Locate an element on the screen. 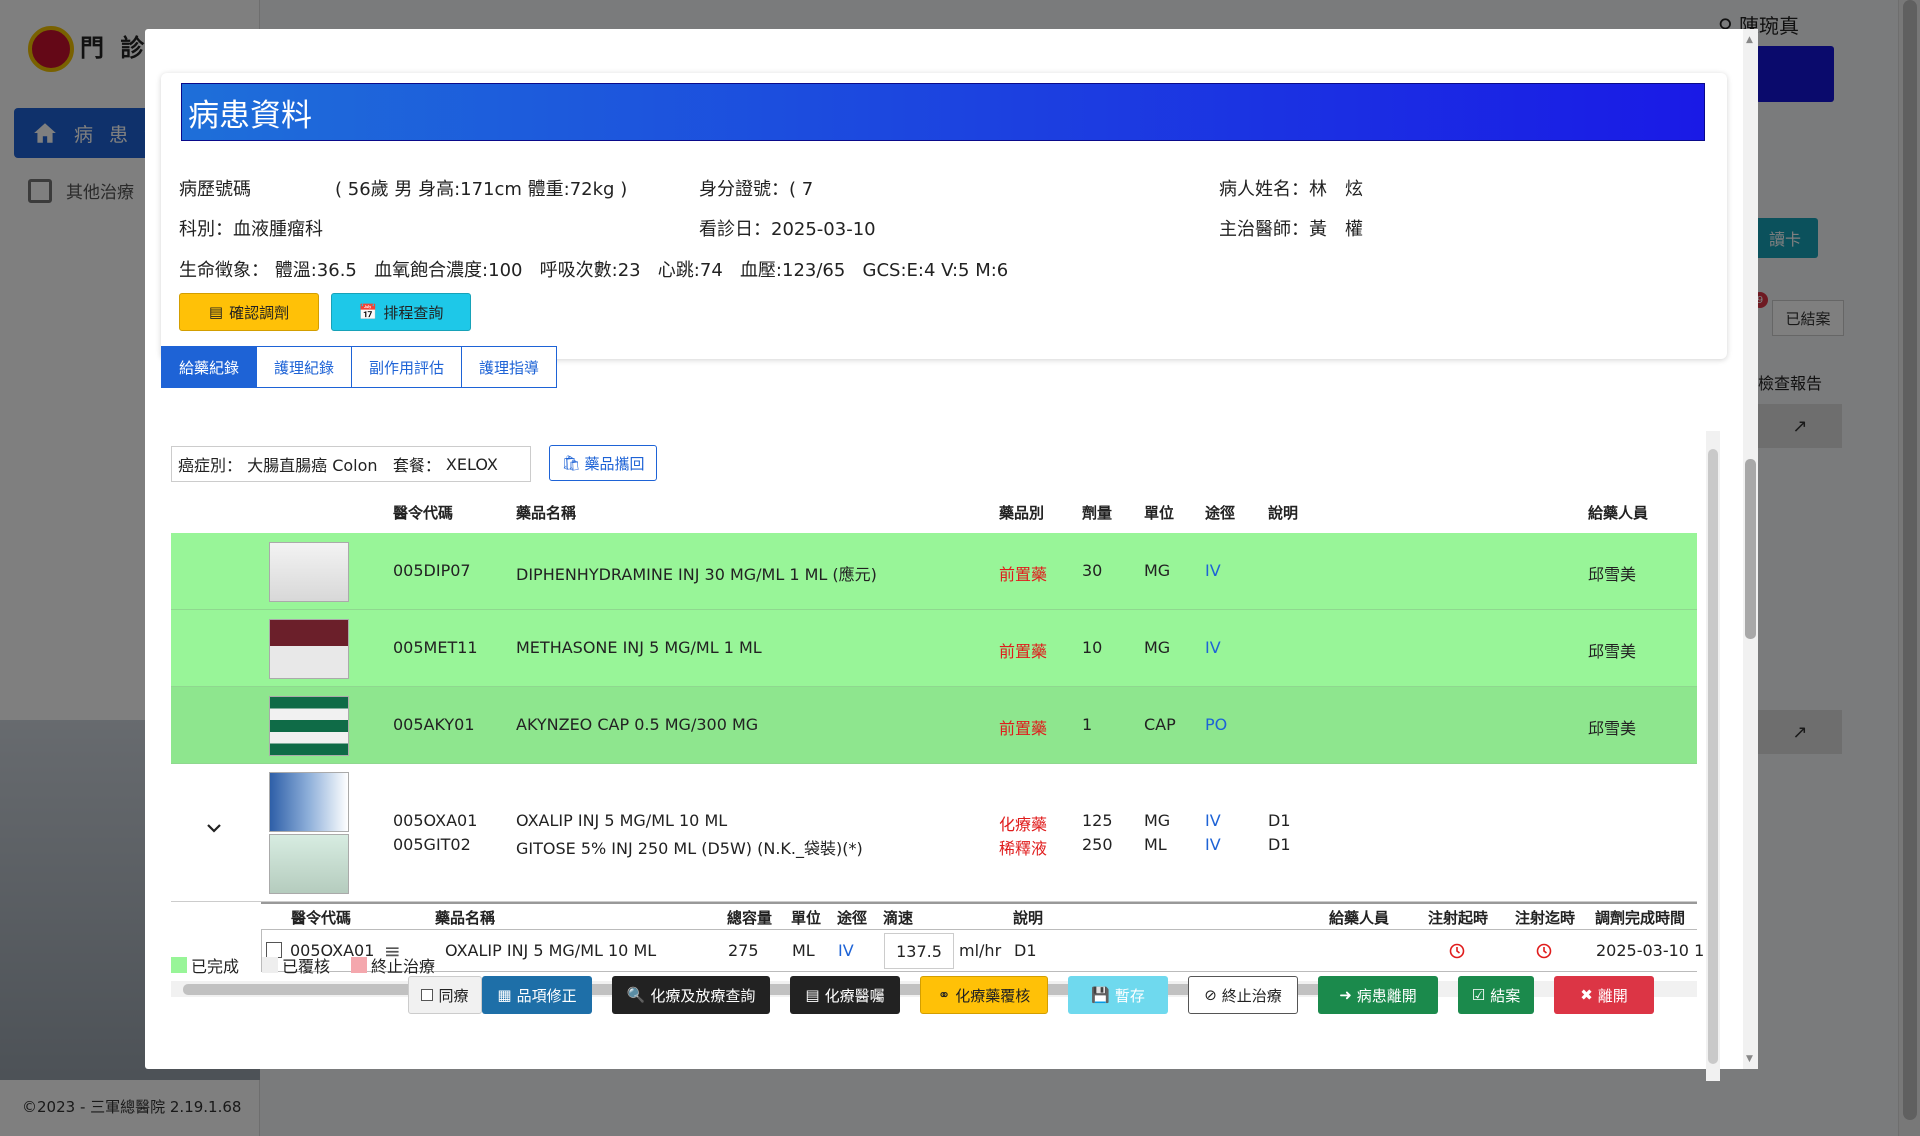  legend-label: 終止治療 is located at coordinates (403, 966).